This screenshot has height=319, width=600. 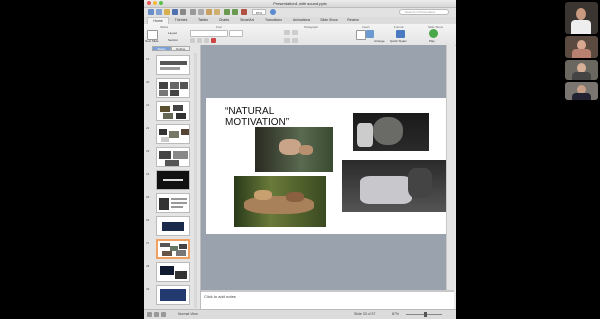 I want to click on thumb-number: 27, so click(x=148, y=243).